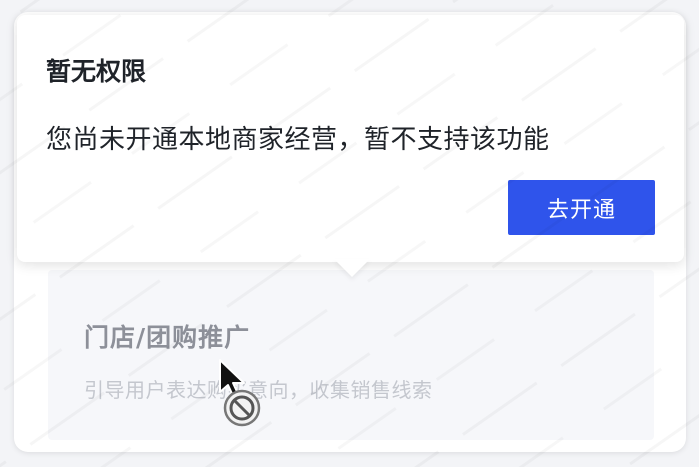 This screenshot has height=467, width=699. I want to click on popover-arrow, so click(352, 268).